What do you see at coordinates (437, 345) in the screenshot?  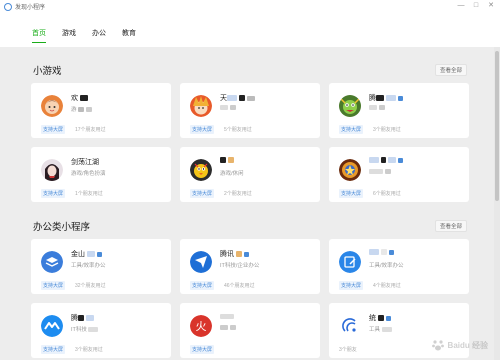 I see `paw-icon` at bounding box center [437, 345].